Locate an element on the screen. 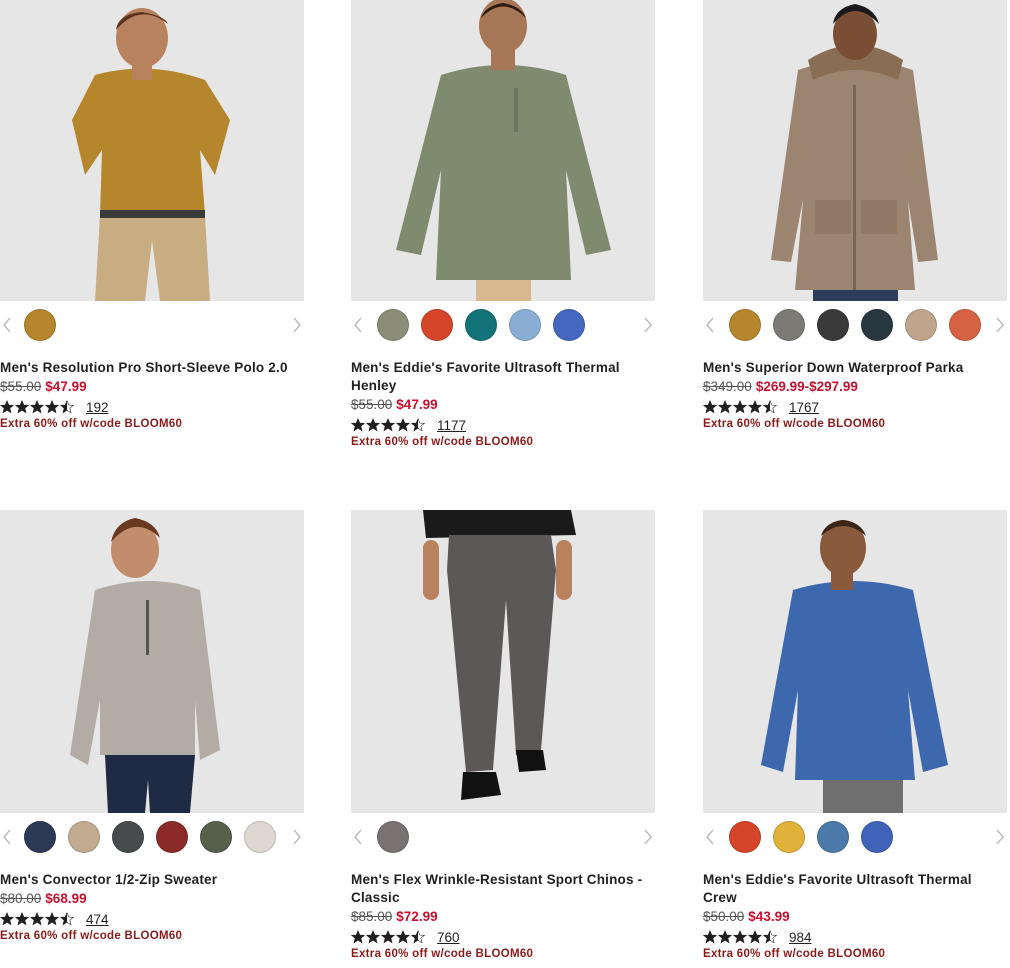 The height and width of the screenshot is (968, 1010). review-count-link: 760 is located at coordinates (448, 937).